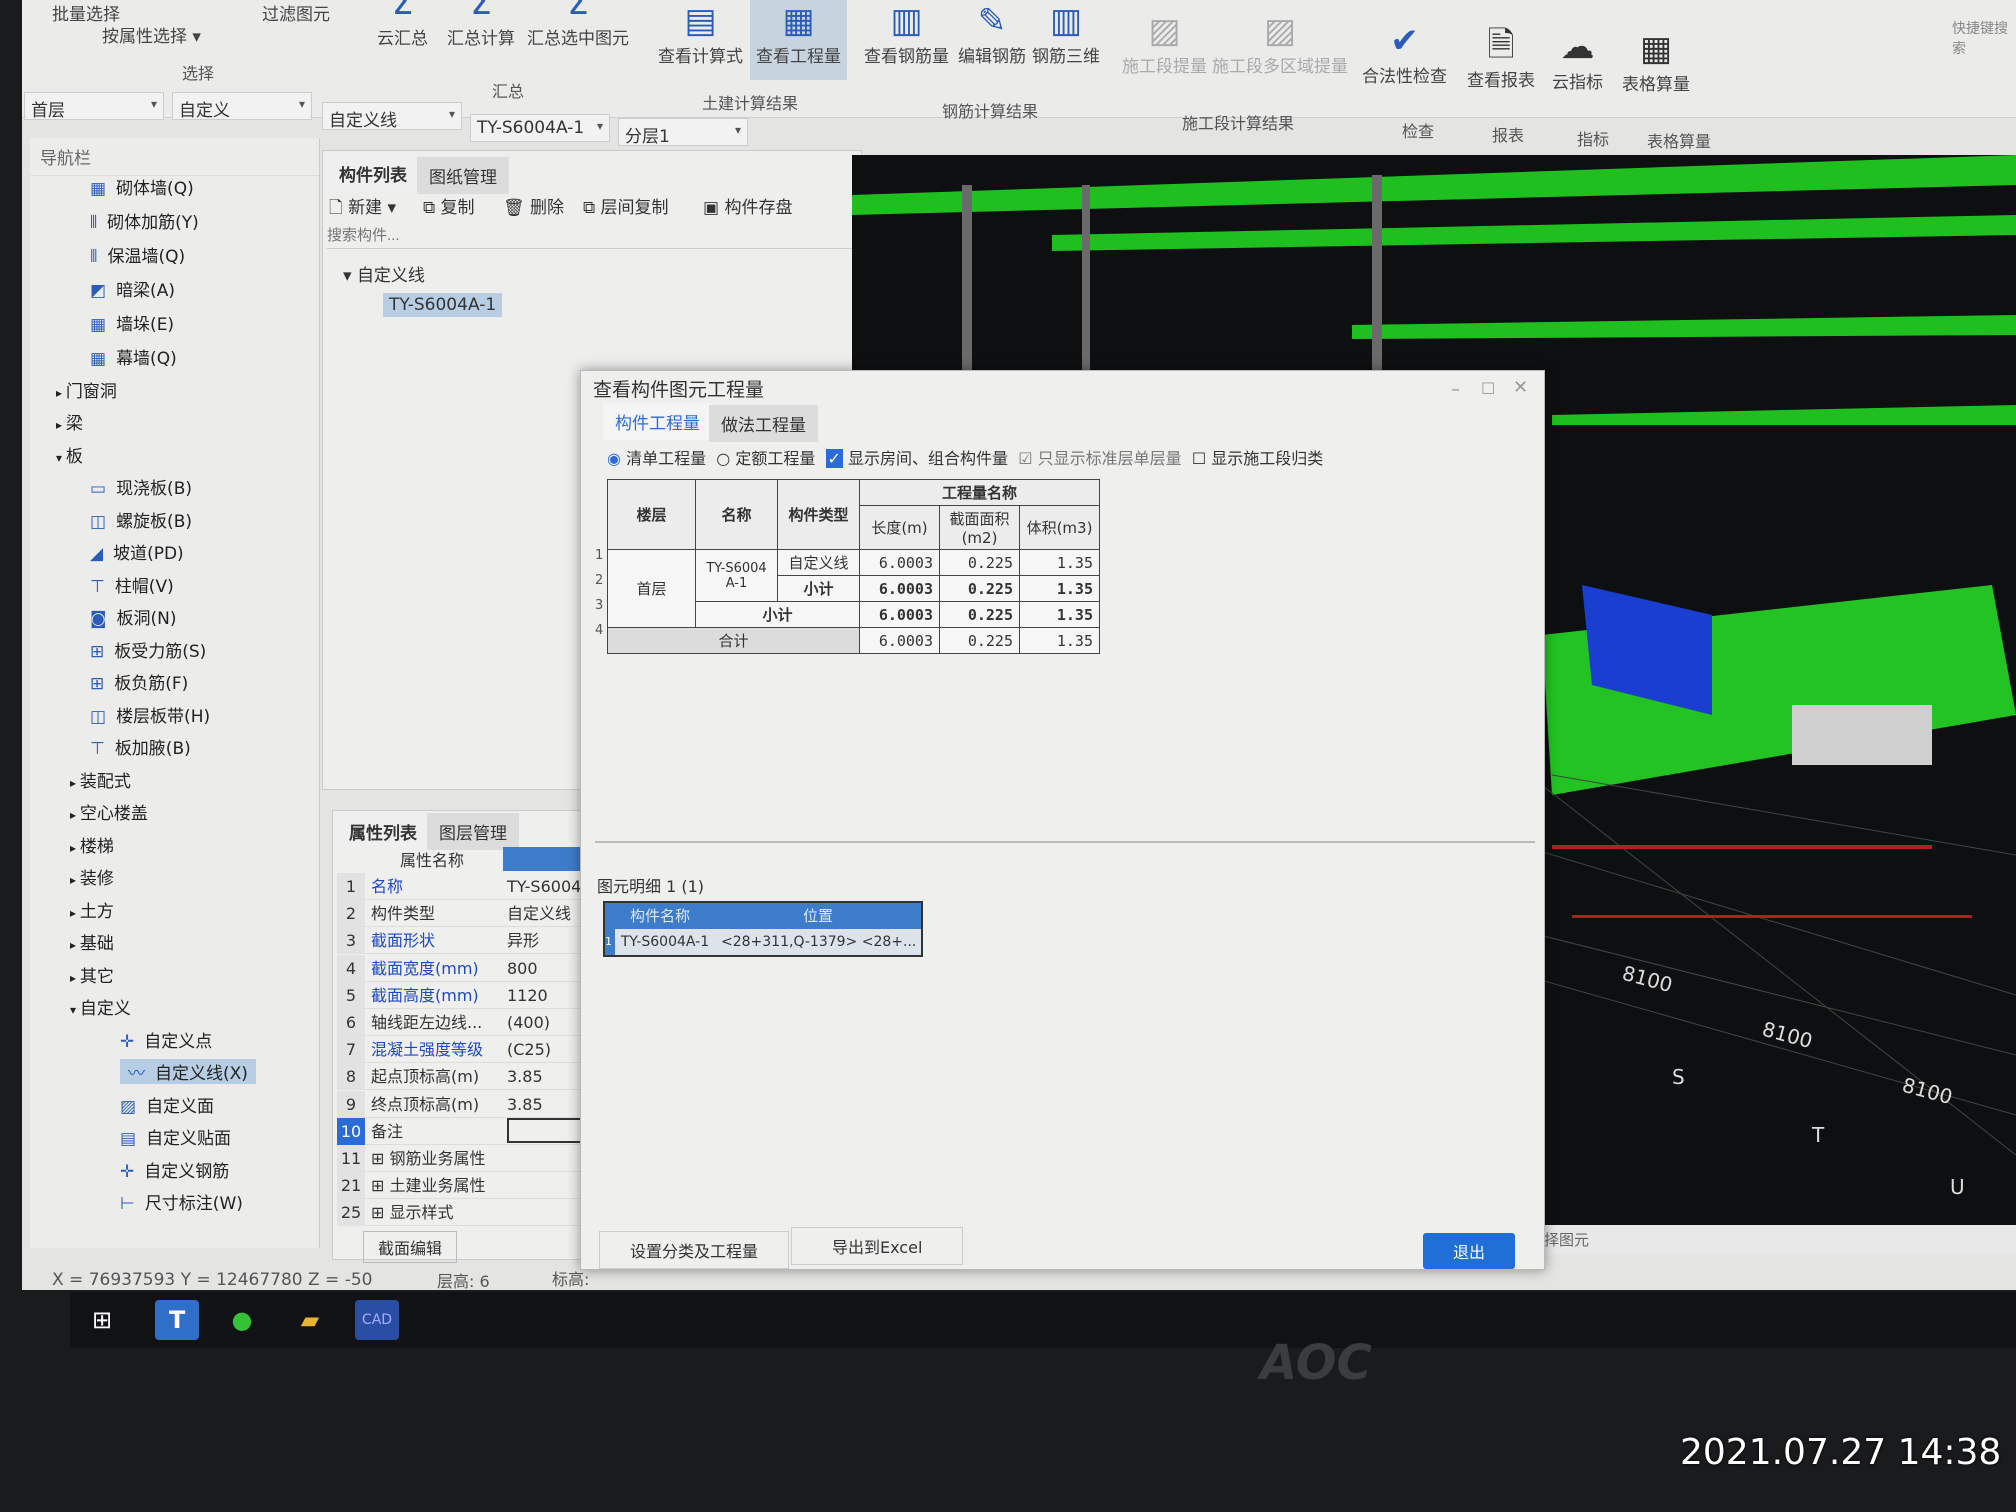  I want to click on close-button: ✕, so click(1520, 387).